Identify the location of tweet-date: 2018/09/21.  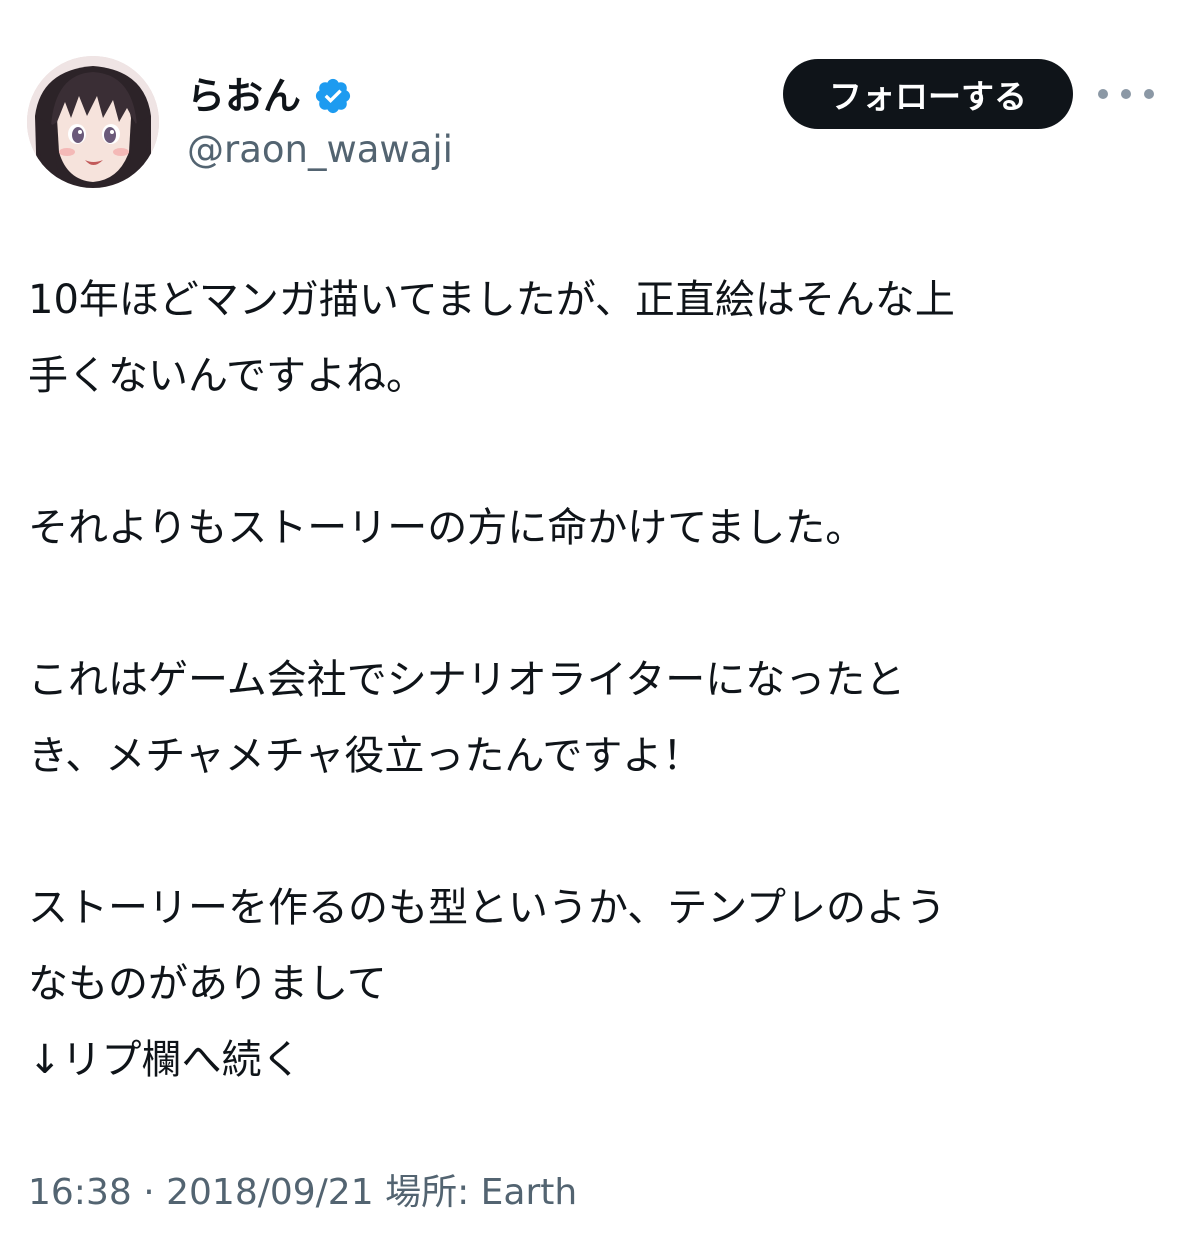
(270, 1192).